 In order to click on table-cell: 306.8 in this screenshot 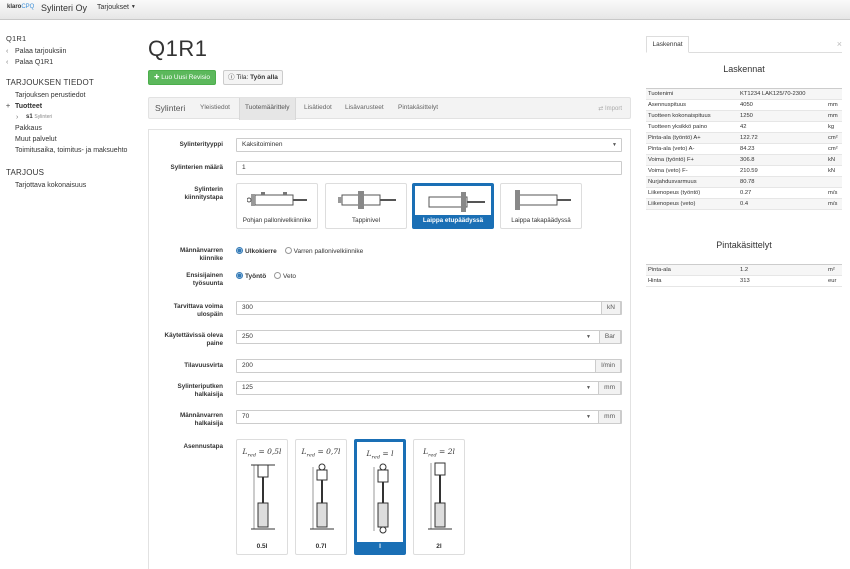, I will do `click(747, 160)`.